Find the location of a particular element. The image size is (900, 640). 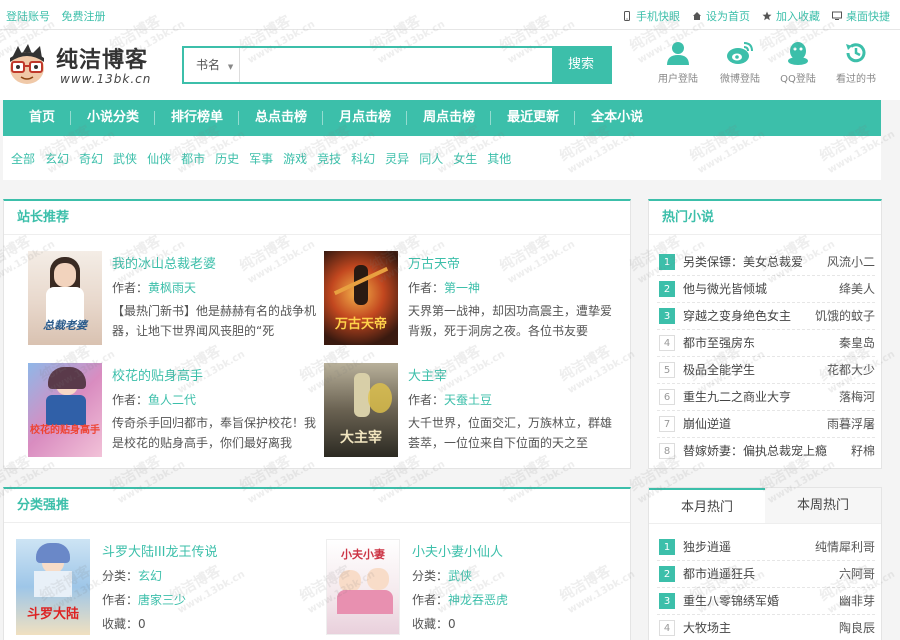

qq-login-link: QQ登陆 is located at coordinates (798, 62).